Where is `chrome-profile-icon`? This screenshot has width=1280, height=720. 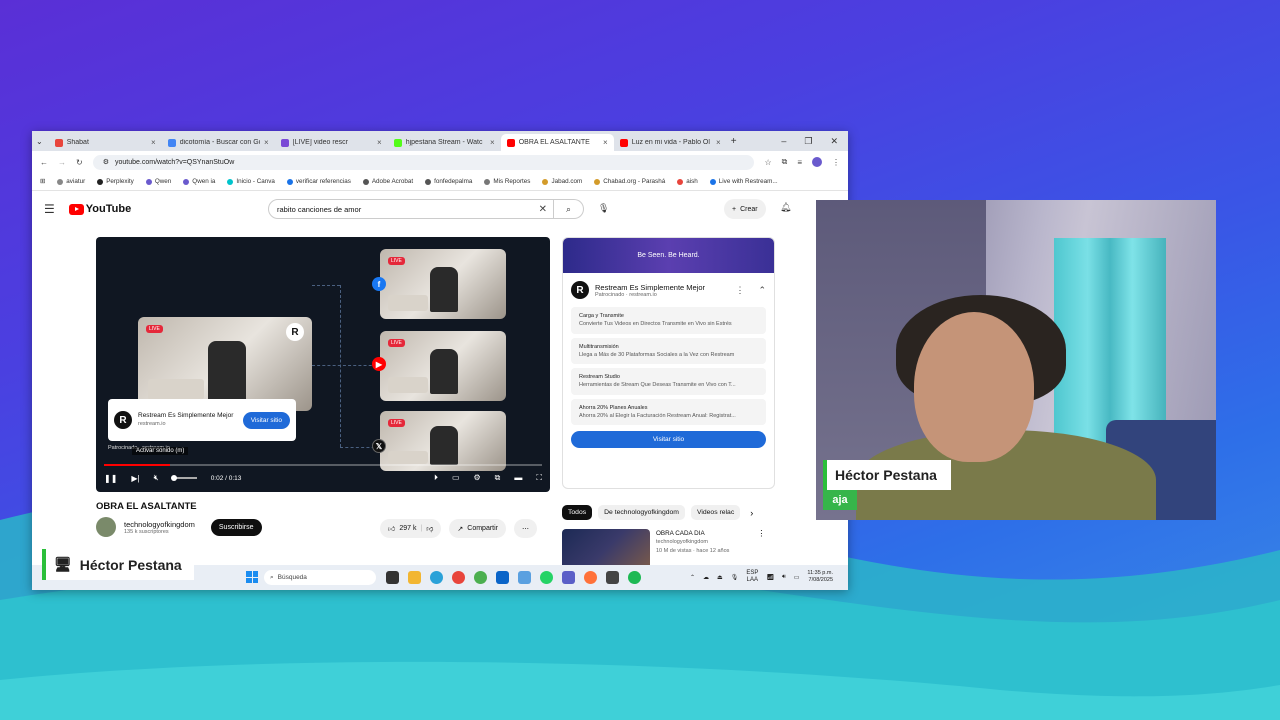 chrome-profile-icon is located at coordinates (480, 577).